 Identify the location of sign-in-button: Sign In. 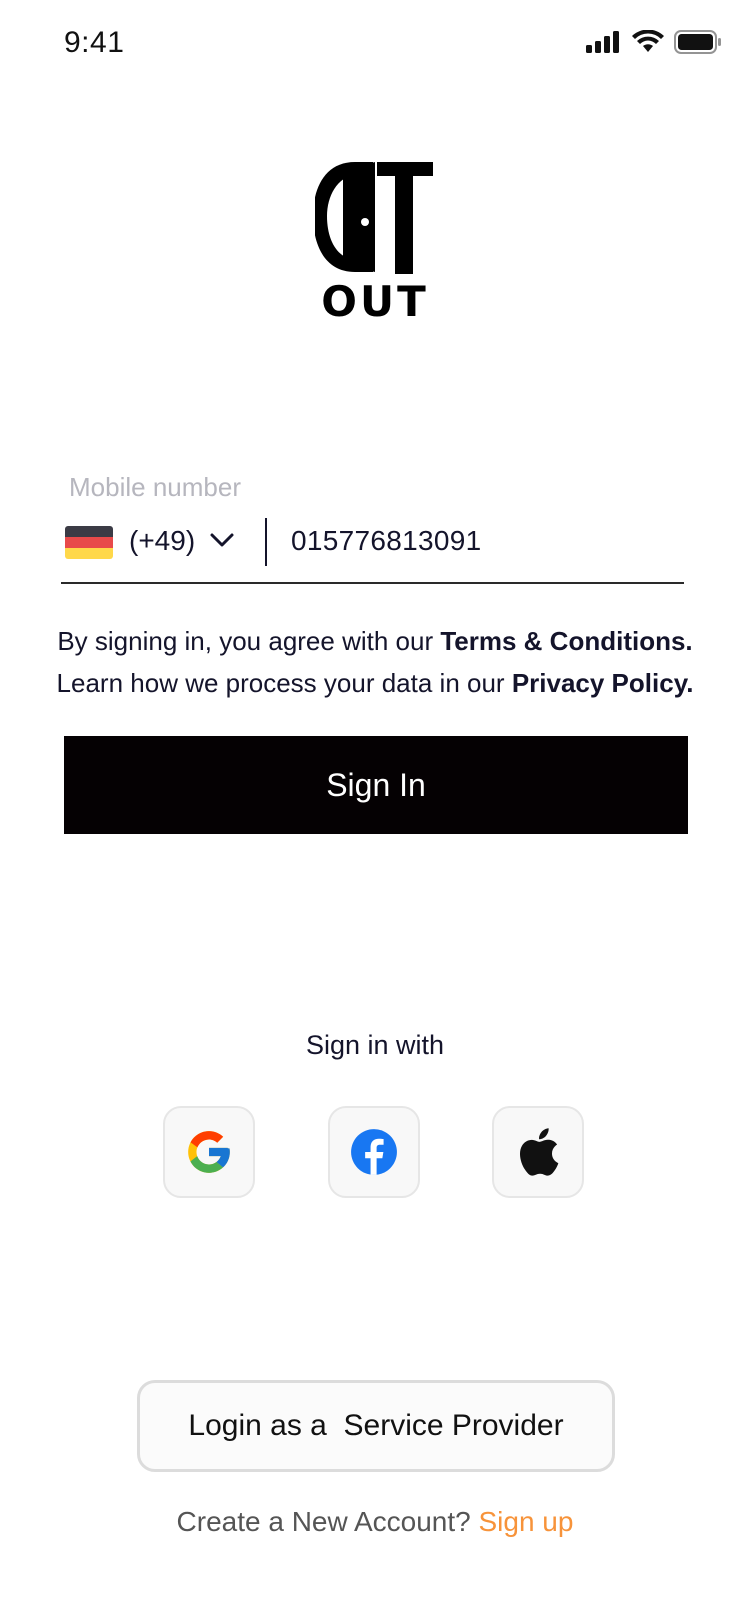
(376, 785).